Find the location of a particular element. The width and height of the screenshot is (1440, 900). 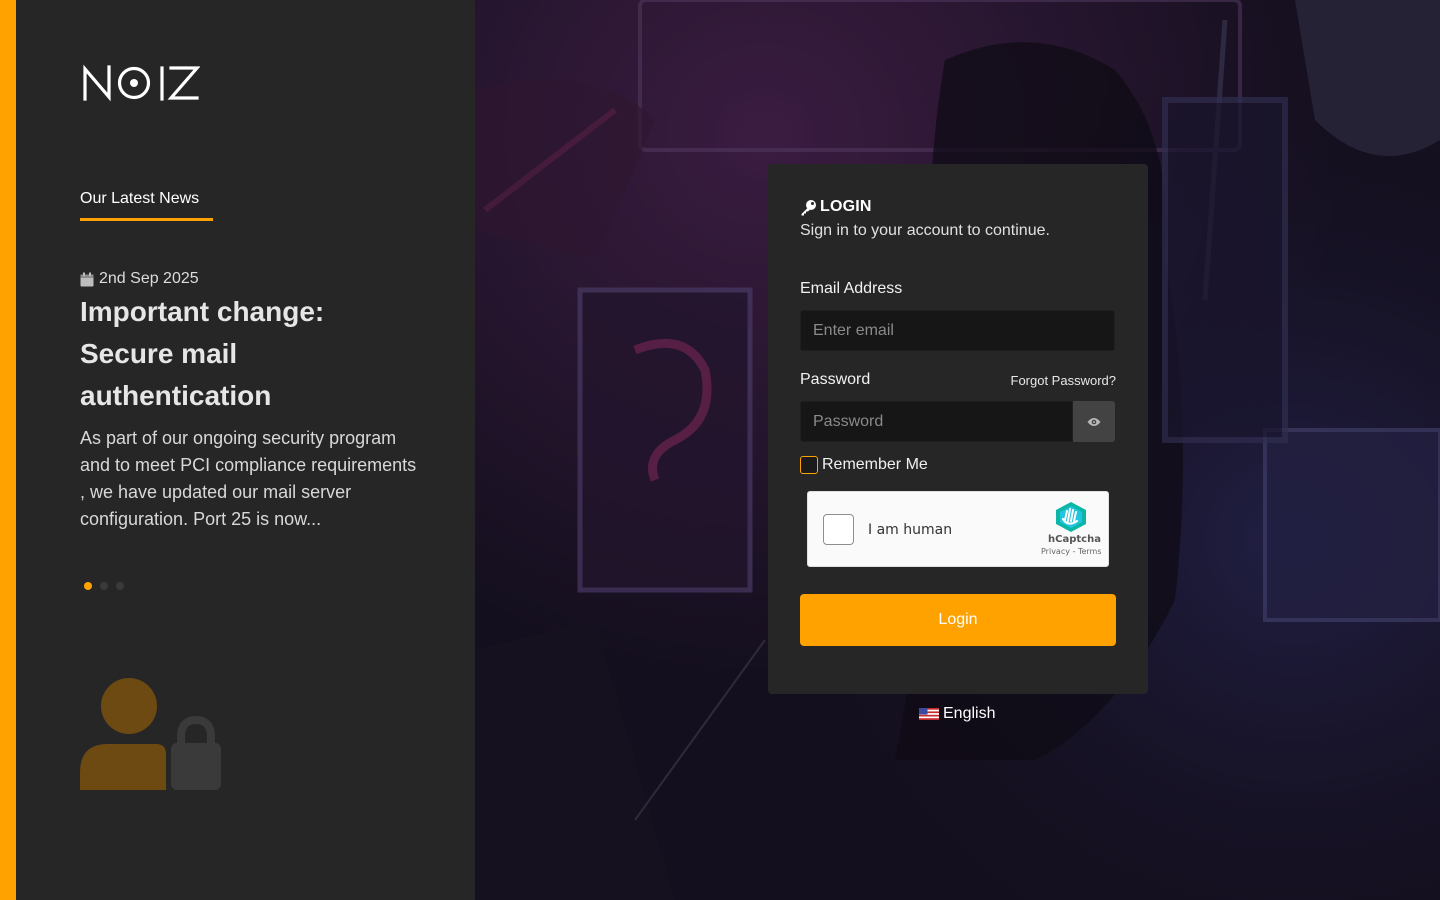

email-input is located at coordinates (957, 330).